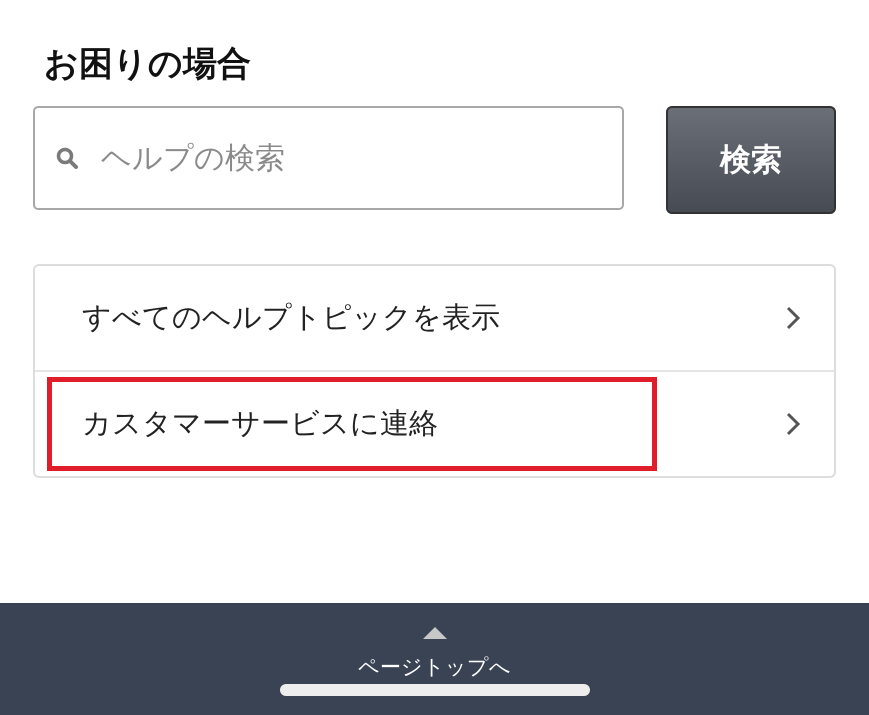 The image size is (869, 715). I want to click on search-button: 検索, so click(751, 160).